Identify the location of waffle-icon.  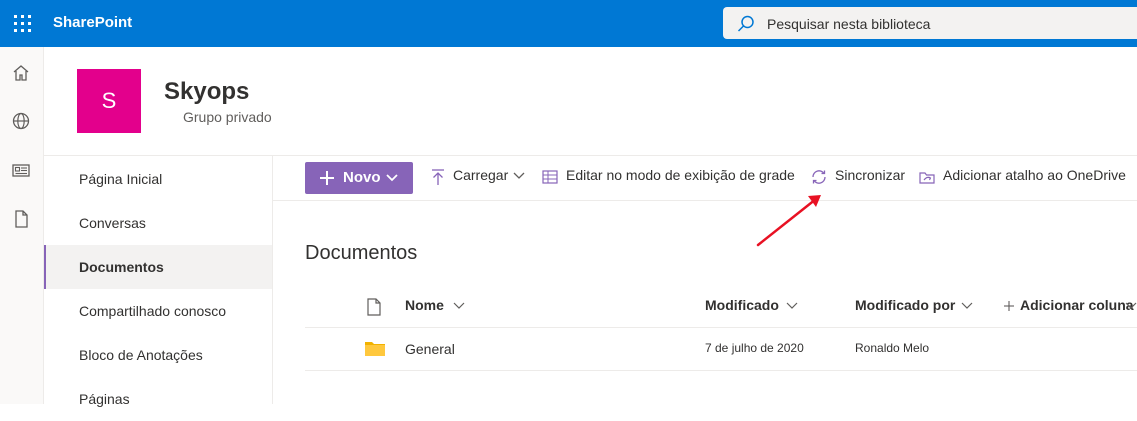
(22, 23).